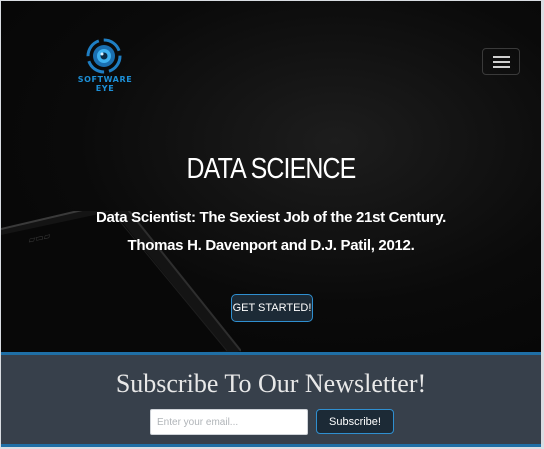 This screenshot has width=544, height=449. I want to click on newsletter-title: Subscribe To Our Newsletter!, so click(271, 383).